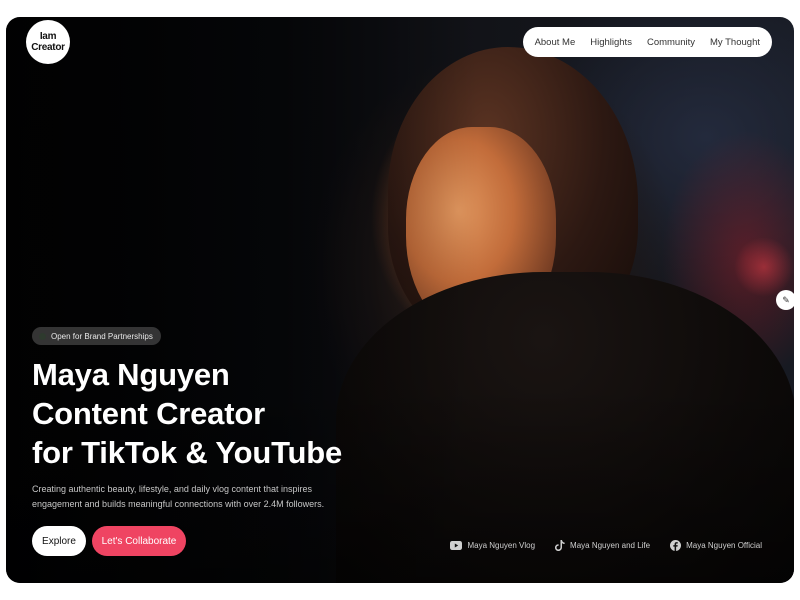 This screenshot has height=600, width=800. Describe the element at coordinates (671, 42) in the screenshot. I see `nav-item-community: Community` at that location.